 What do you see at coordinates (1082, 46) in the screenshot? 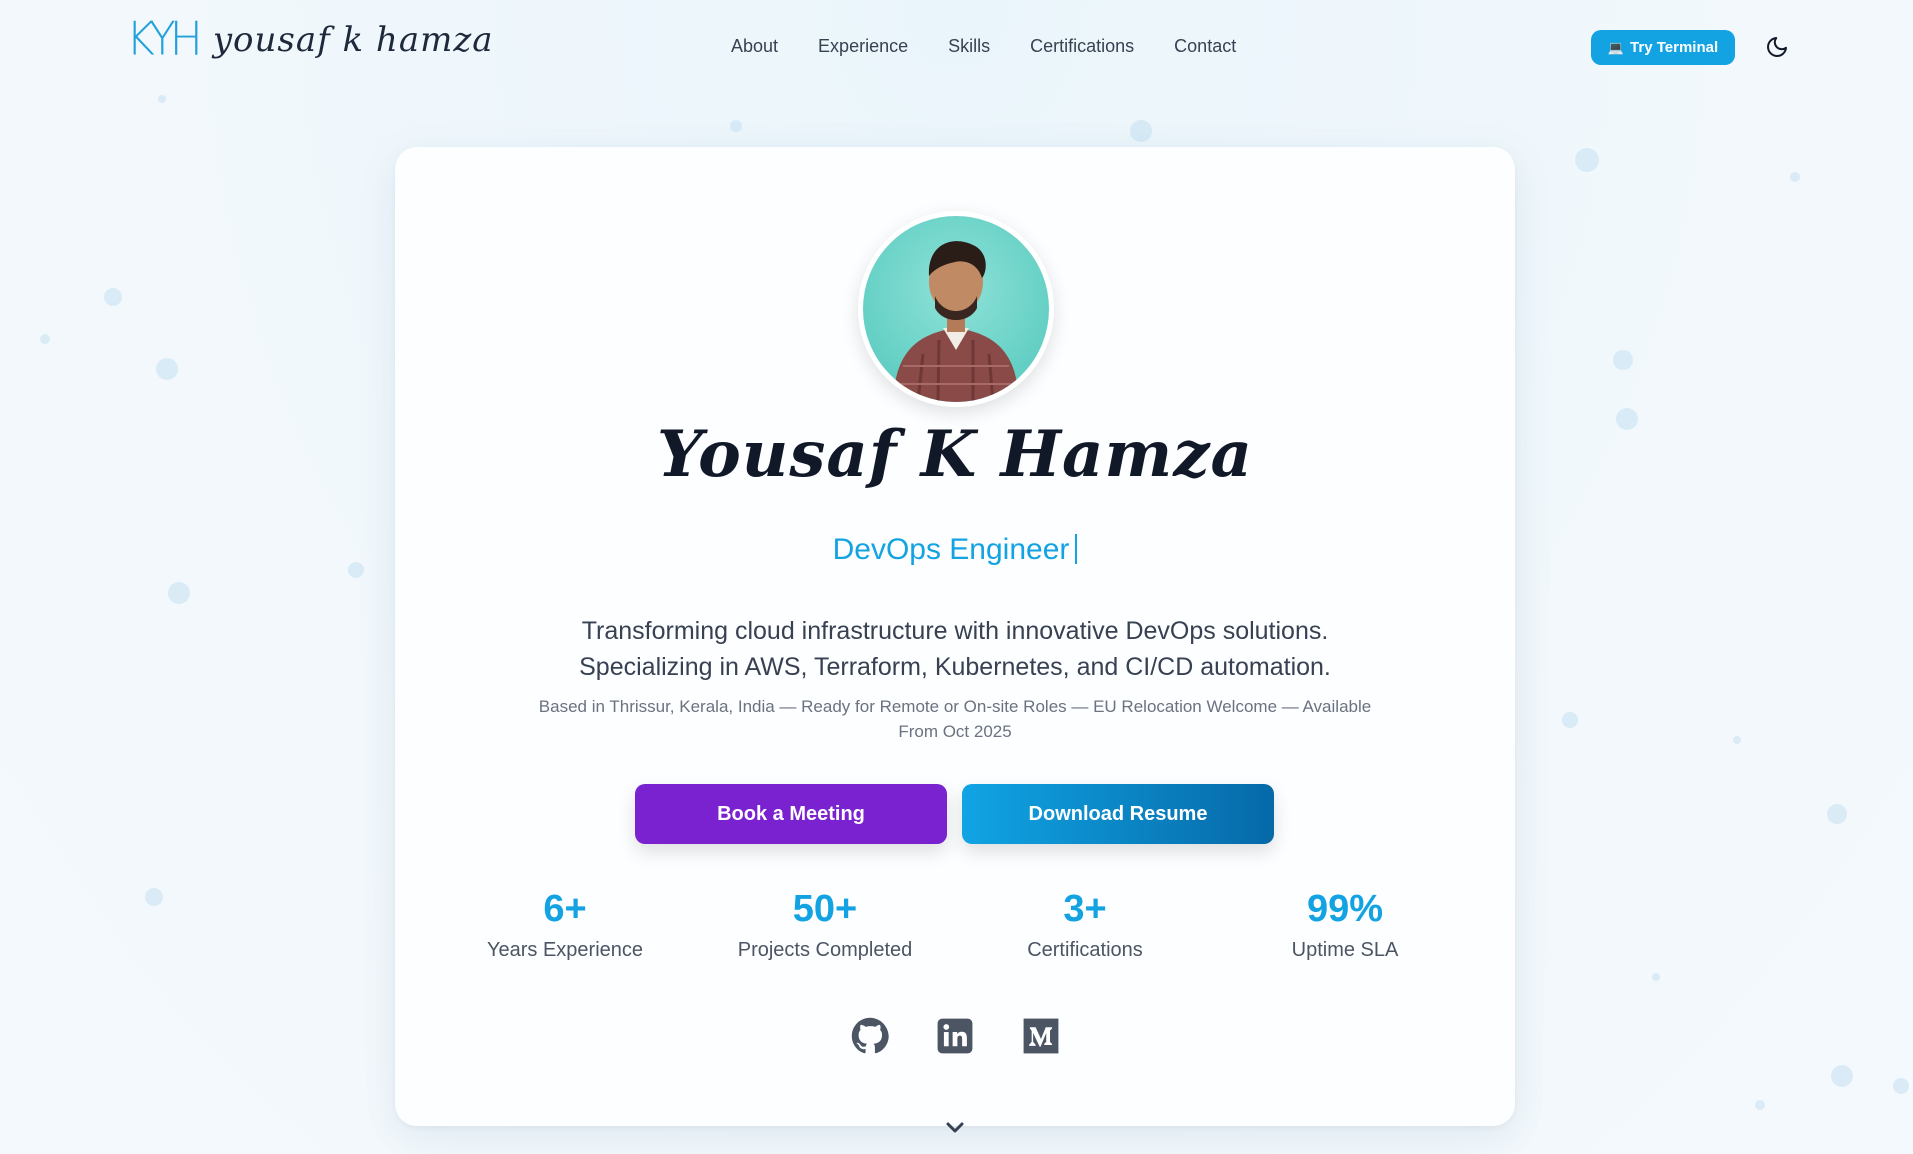
I see `nav-link-certifications: Certifications` at bounding box center [1082, 46].